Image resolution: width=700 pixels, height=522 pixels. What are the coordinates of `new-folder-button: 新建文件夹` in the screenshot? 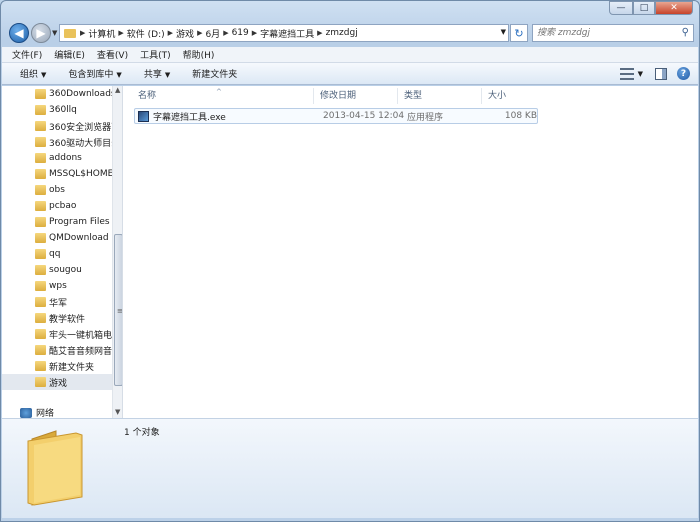 It's located at (214, 73).